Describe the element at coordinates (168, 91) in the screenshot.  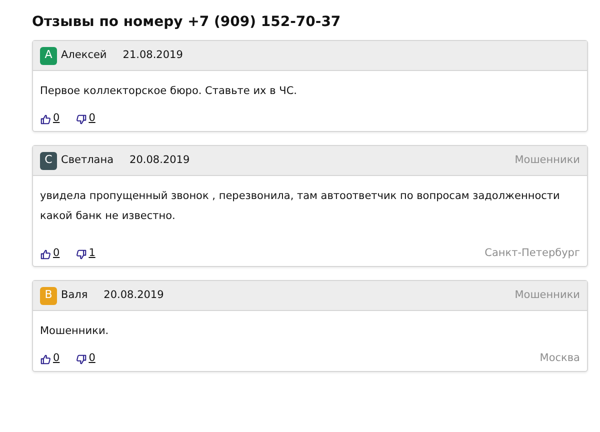
I see `review-text: Первое коллекторское бюро. Ставьте их в ЧС.` at that location.